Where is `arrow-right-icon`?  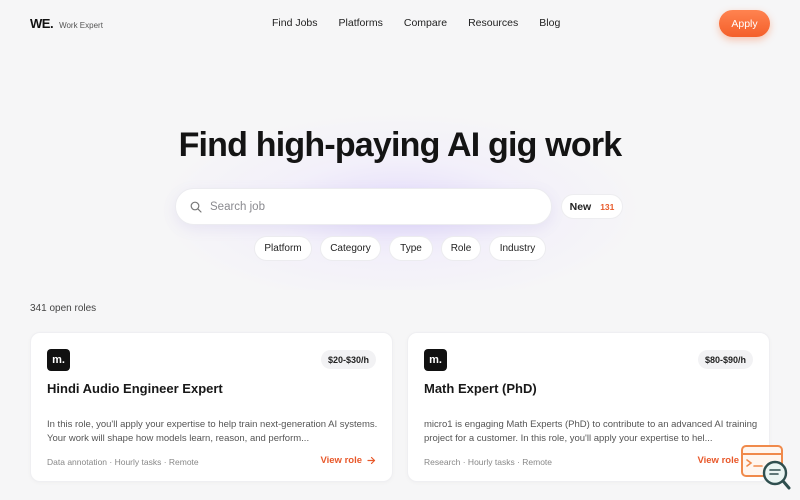
arrow-right-icon is located at coordinates (371, 460).